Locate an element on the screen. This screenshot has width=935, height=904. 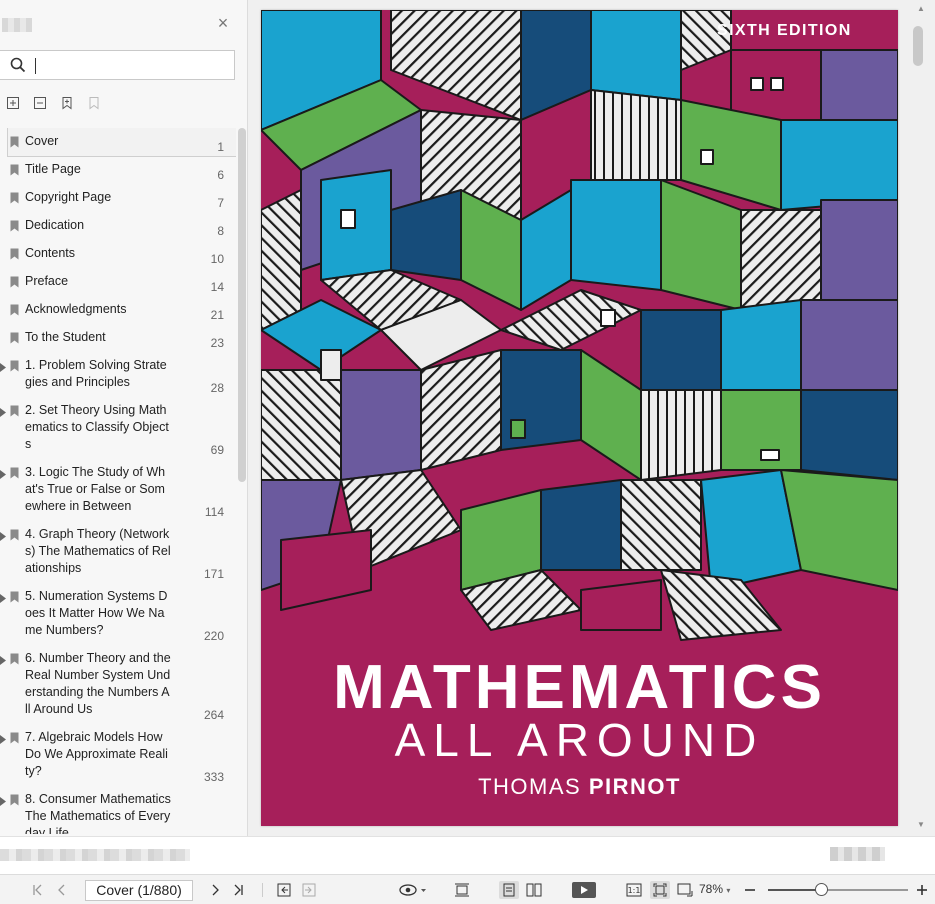
document-scroll-thumb is located at coordinates (918, 46).